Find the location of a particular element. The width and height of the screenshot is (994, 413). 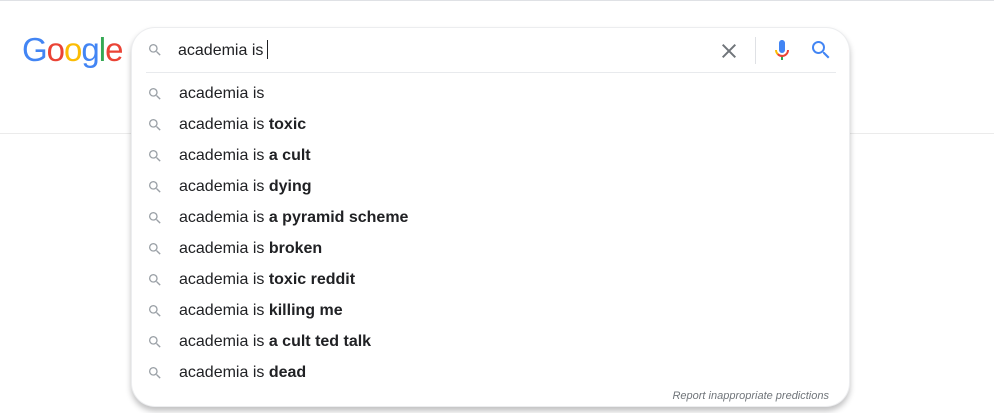

suggestion-completion: killing me is located at coordinates (305, 310).